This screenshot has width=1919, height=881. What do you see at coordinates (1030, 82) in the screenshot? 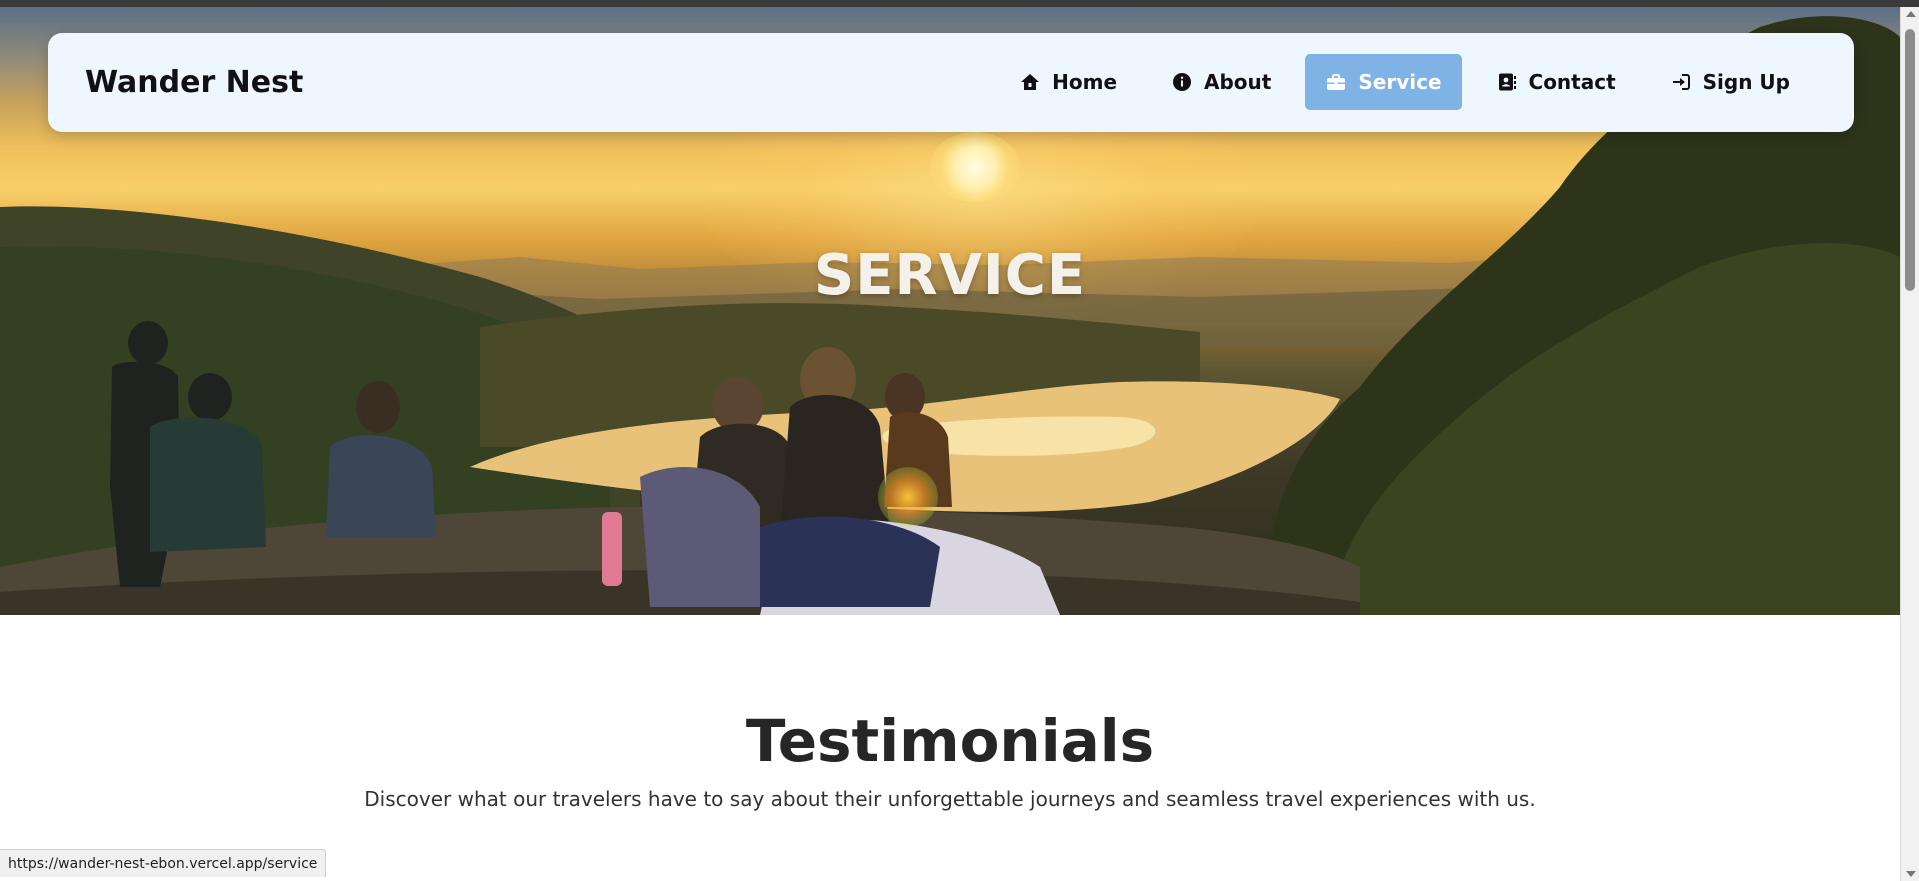
I see `home-icon` at bounding box center [1030, 82].